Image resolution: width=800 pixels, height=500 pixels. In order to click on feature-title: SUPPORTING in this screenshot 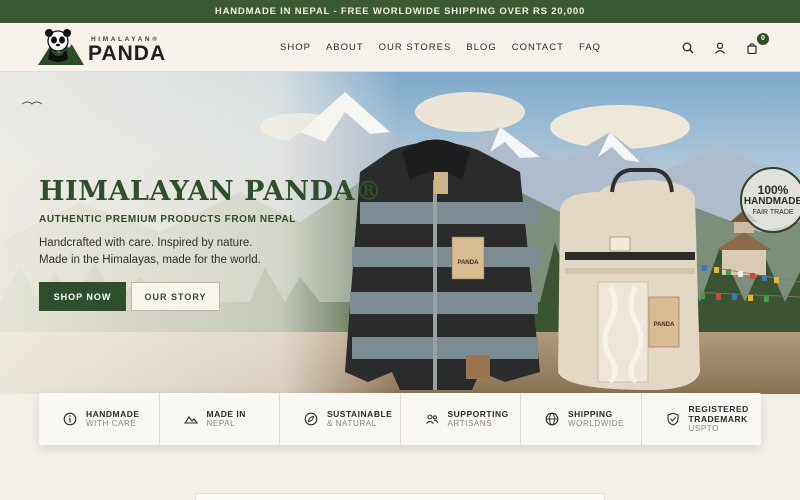, I will do `click(478, 414)`.